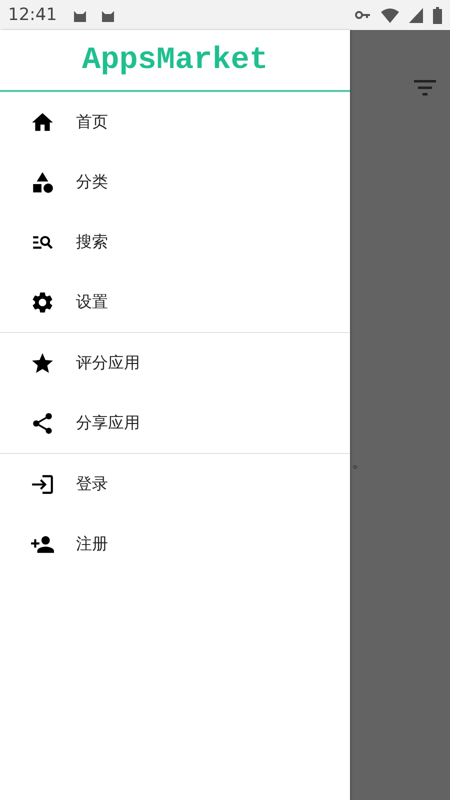 The image size is (450, 800). I want to click on menu-item: 首页, so click(175, 122).